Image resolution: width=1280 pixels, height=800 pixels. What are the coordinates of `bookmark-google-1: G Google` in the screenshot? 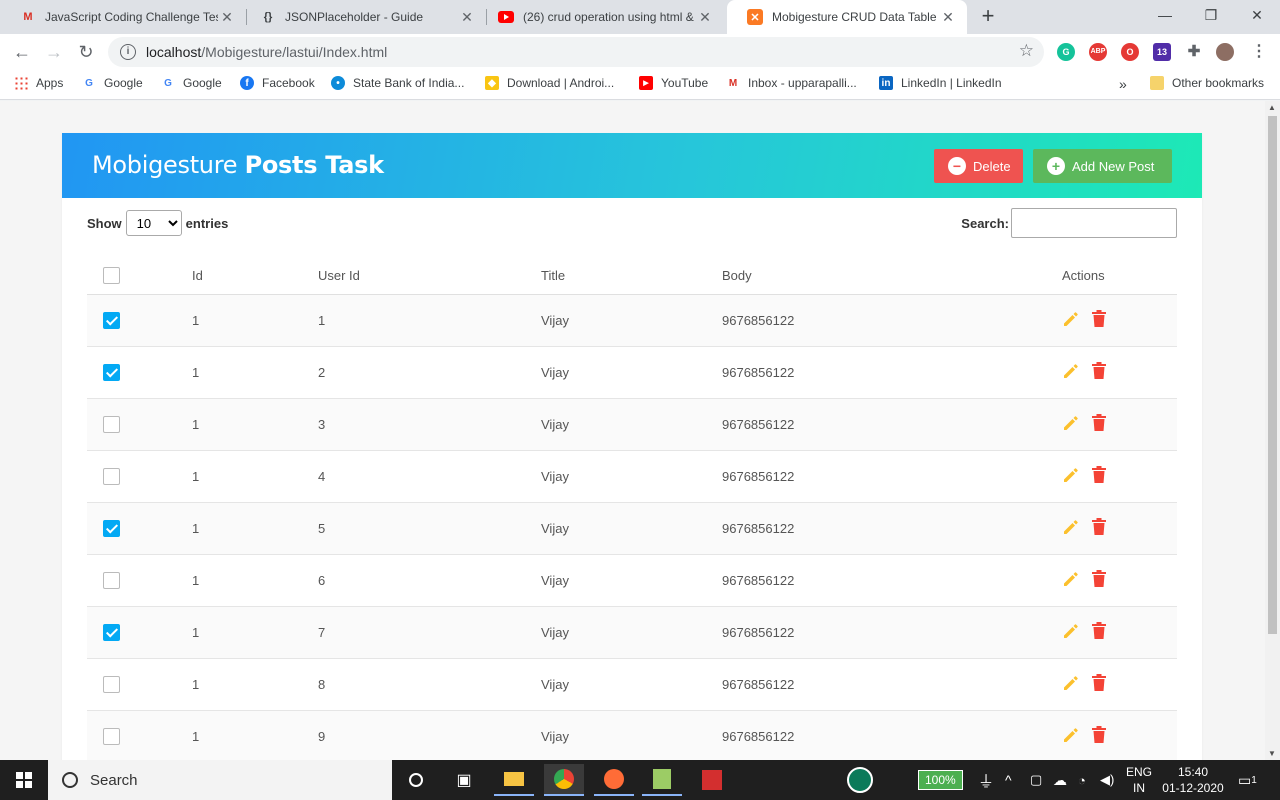 It's located at (112, 83).